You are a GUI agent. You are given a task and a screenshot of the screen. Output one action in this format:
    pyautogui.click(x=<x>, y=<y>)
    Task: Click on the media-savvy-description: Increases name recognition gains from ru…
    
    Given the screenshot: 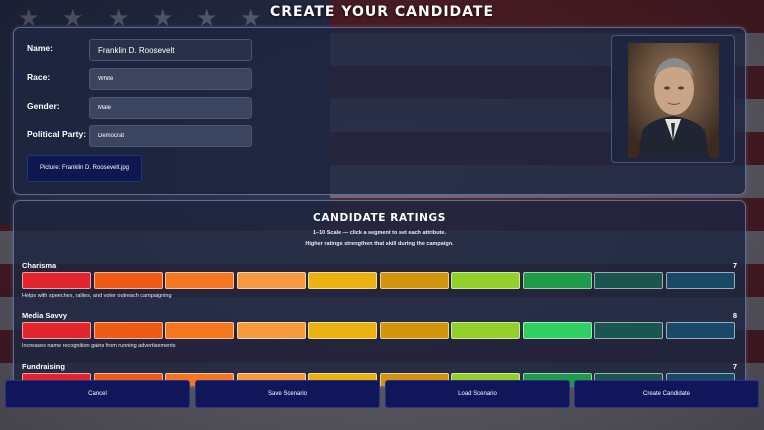 What is the action you would take?
    pyautogui.click(x=99, y=346)
    